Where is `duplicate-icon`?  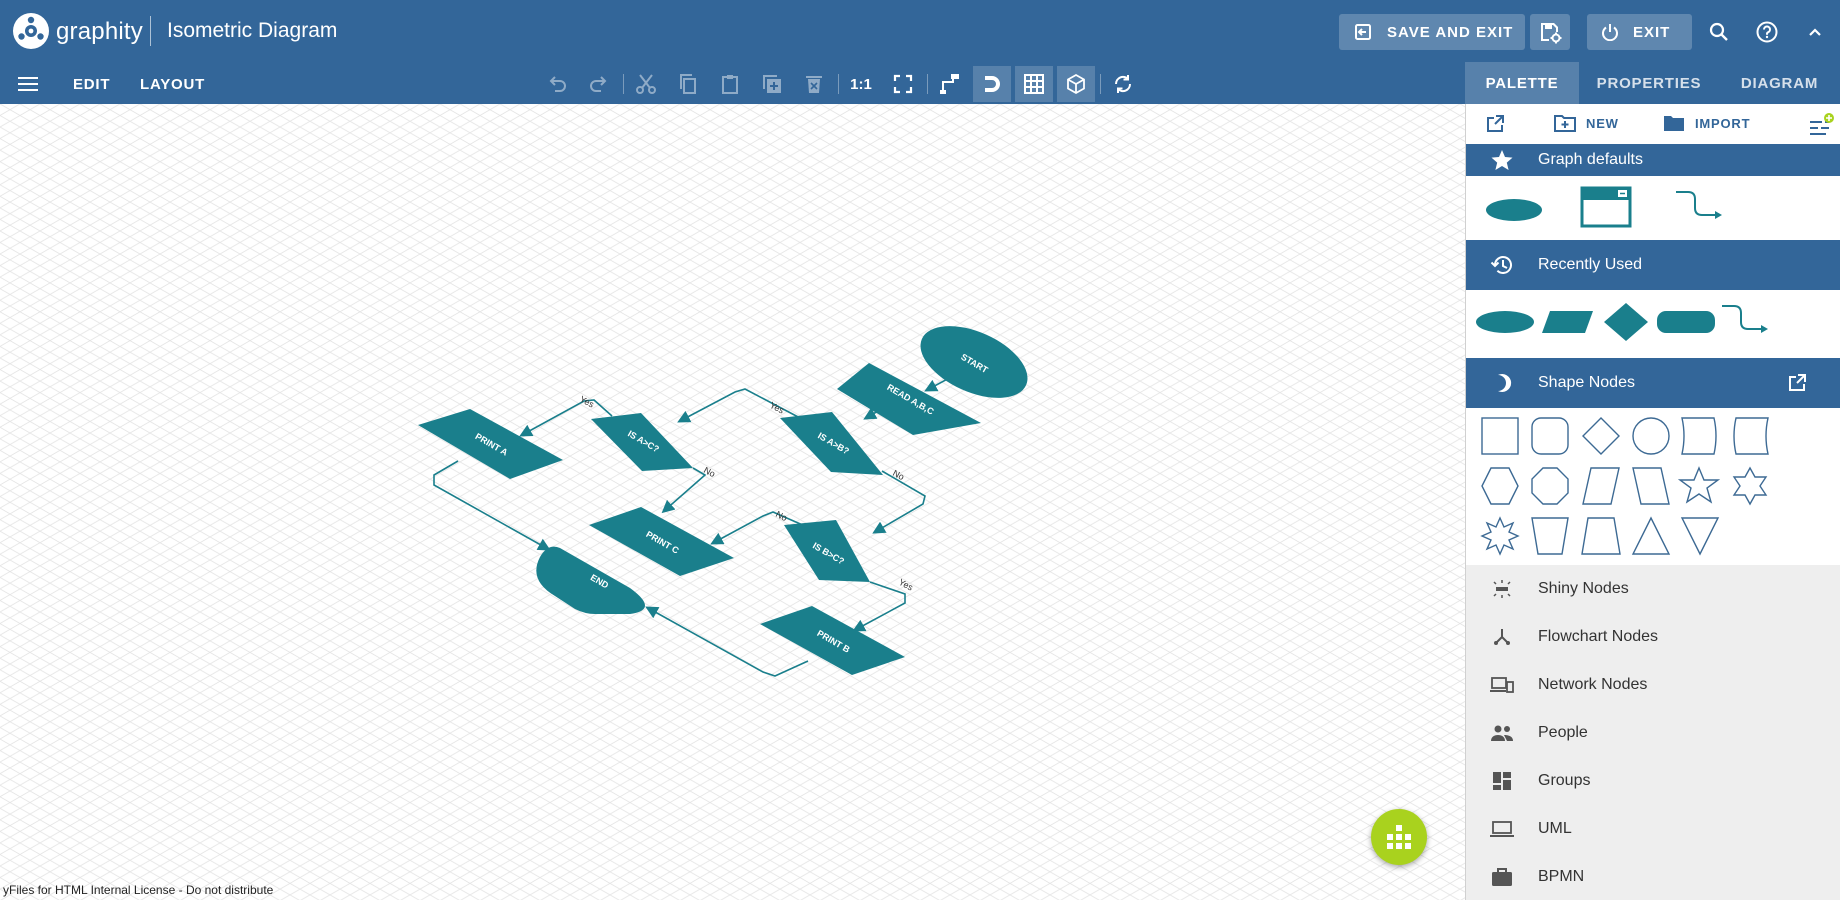
duplicate-icon is located at coordinates (772, 84).